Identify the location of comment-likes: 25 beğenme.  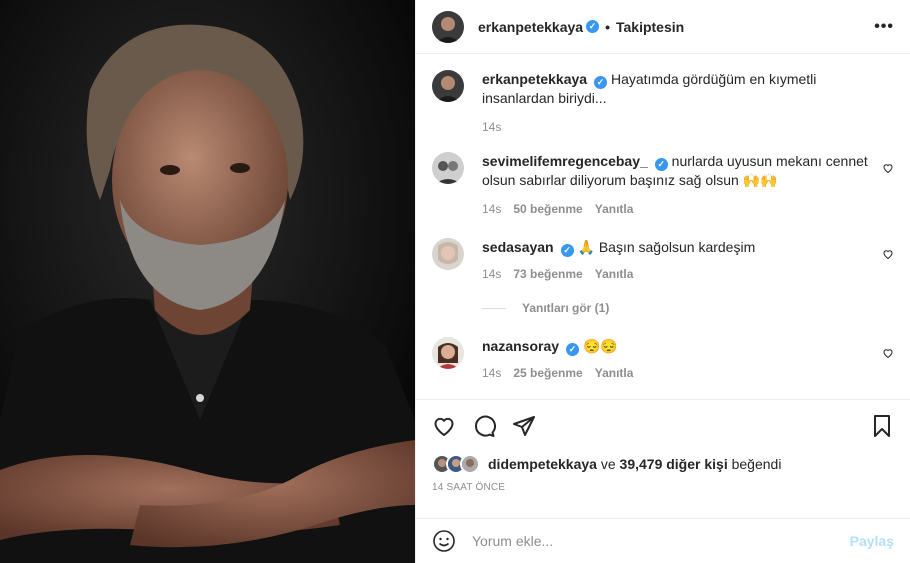
(547, 373).